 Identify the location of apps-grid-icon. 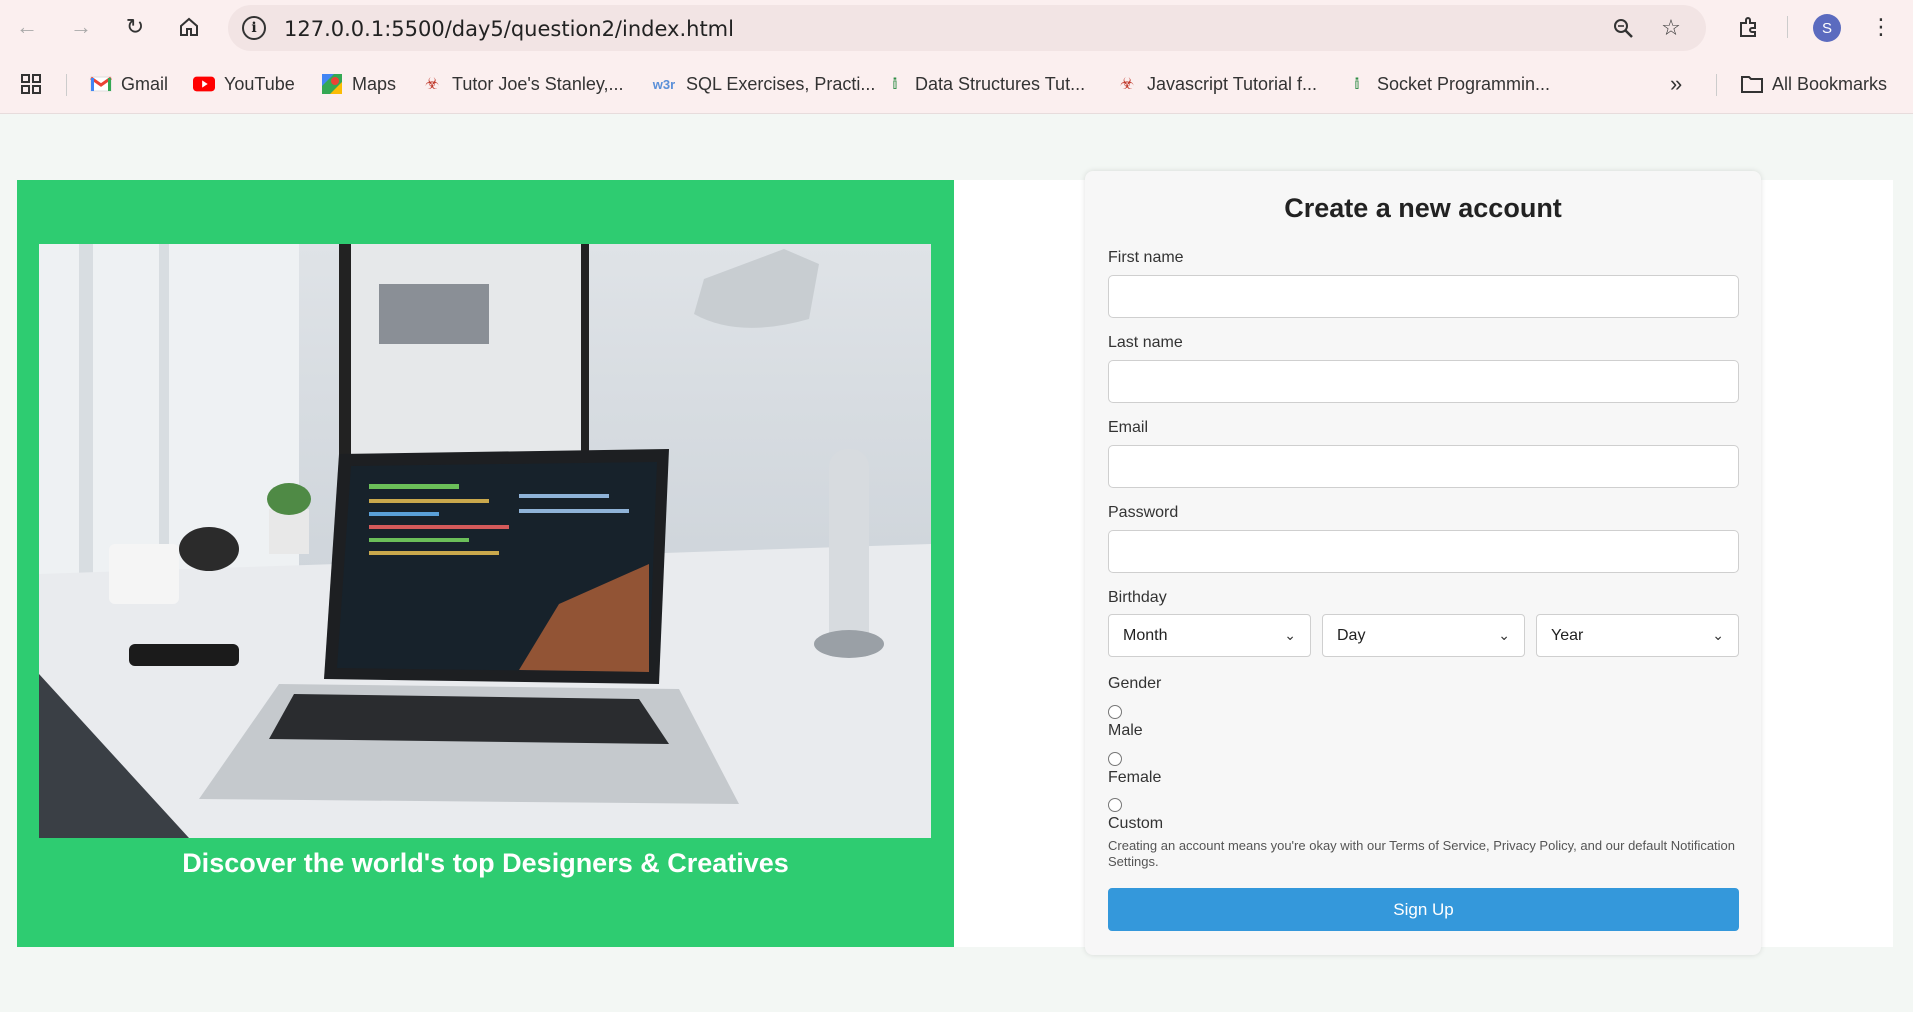
(31, 84).